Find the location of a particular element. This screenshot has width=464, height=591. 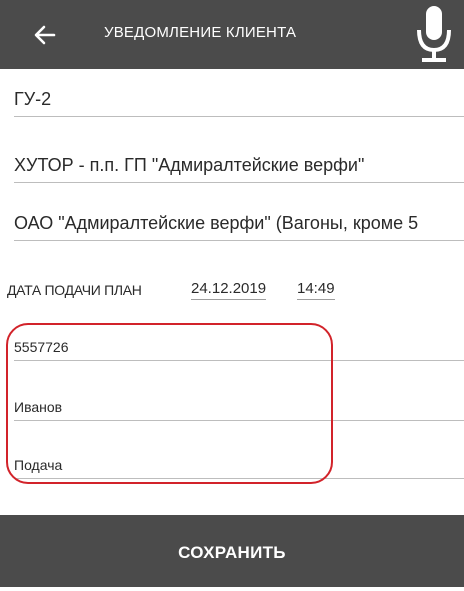

surname-field: Иванов is located at coordinates (239, 405).